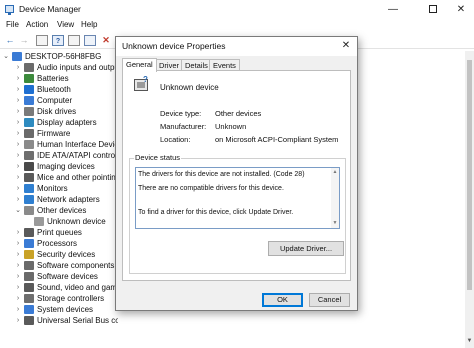  What do you see at coordinates (24, 40) in the screenshot?
I see `forward-arrow-icon: →` at bounding box center [24, 40].